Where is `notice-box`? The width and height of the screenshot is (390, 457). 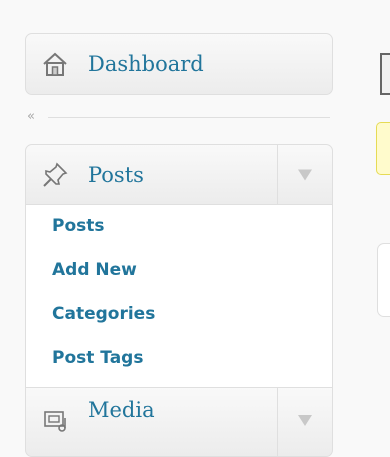
notice-box is located at coordinates (383, 148).